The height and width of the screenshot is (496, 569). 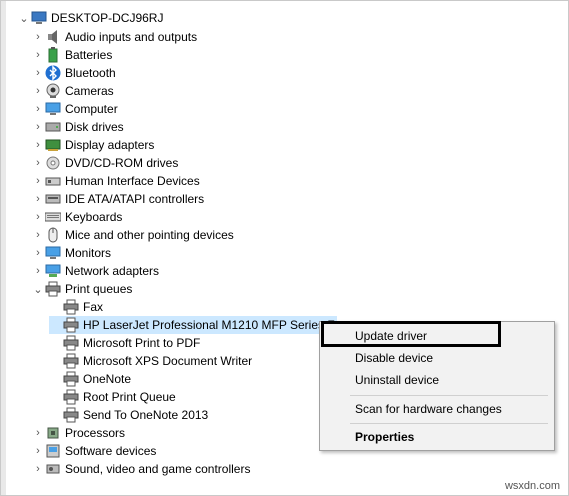 I want to click on tree-item-label: Audio inputs and outputs, so click(x=131, y=37).